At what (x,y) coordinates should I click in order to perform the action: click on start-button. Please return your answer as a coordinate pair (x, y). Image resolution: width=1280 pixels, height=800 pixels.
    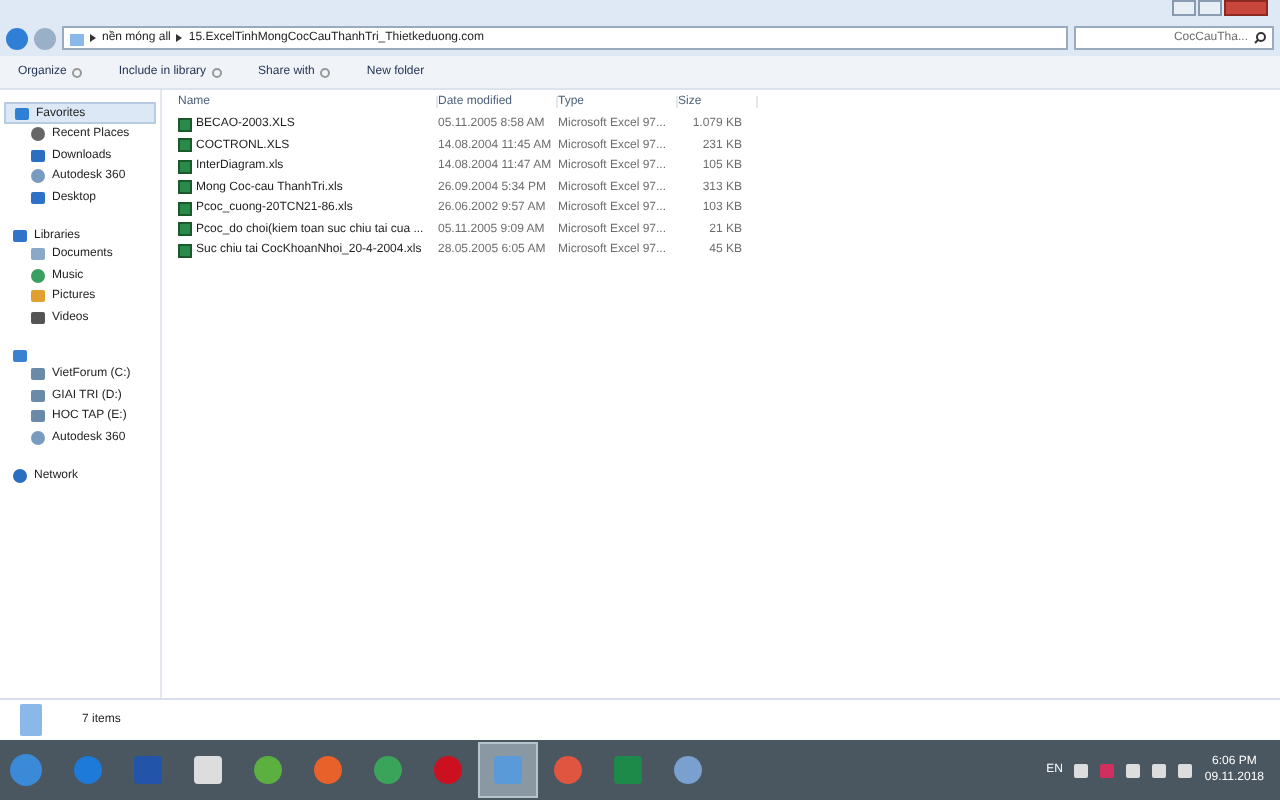
    Looking at the image, I should click on (26, 770).